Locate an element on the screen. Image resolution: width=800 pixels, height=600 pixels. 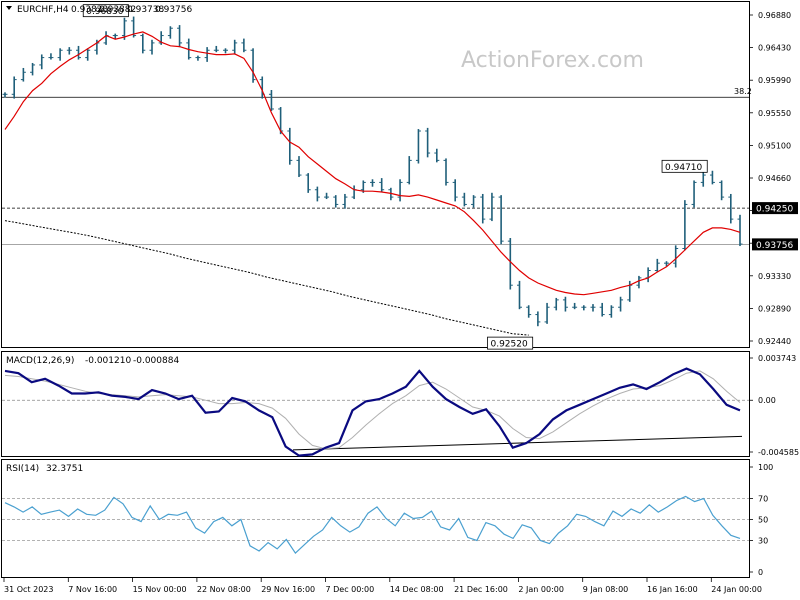
time-axis-label: 2 Jan 00:00 is located at coordinates (541, 589).